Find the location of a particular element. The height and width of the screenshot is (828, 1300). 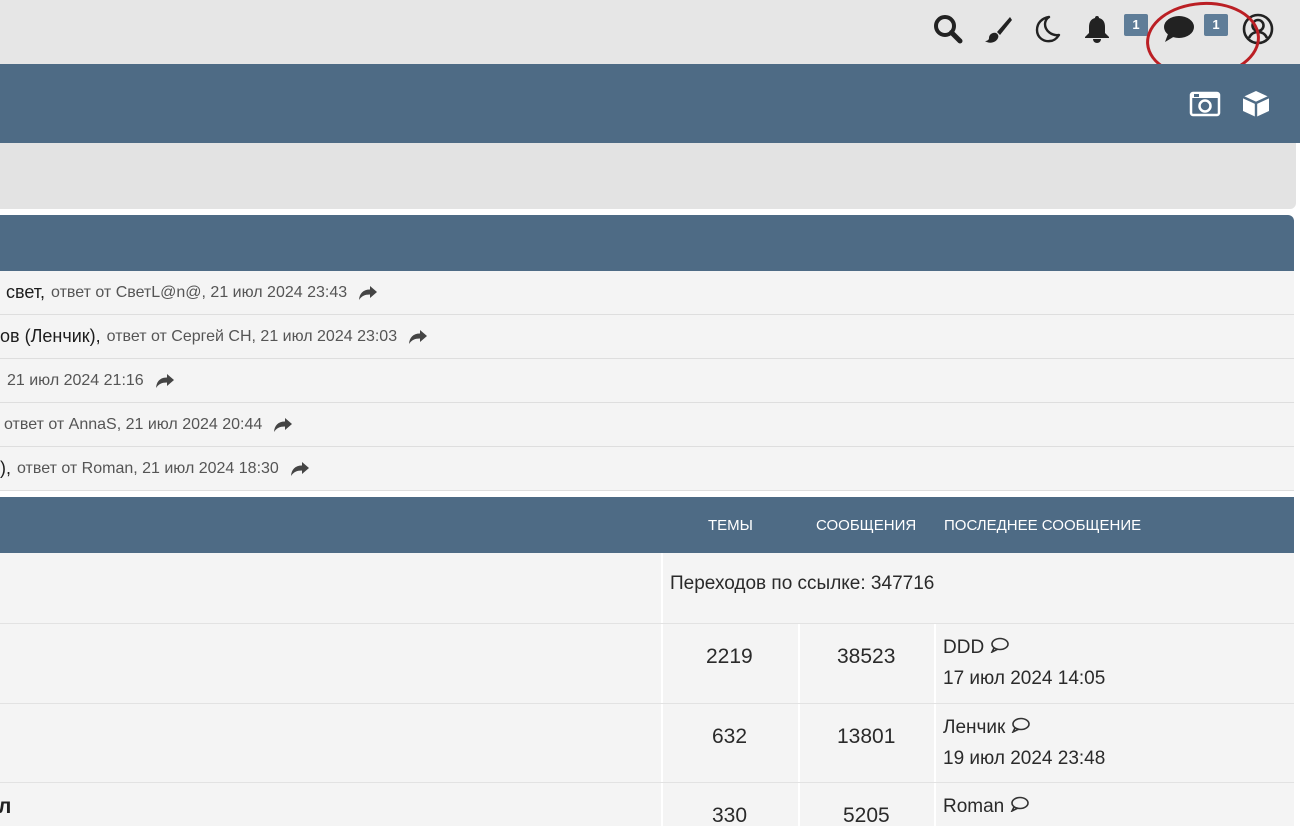

messages-badge: 1 is located at coordinates (1216, 25).